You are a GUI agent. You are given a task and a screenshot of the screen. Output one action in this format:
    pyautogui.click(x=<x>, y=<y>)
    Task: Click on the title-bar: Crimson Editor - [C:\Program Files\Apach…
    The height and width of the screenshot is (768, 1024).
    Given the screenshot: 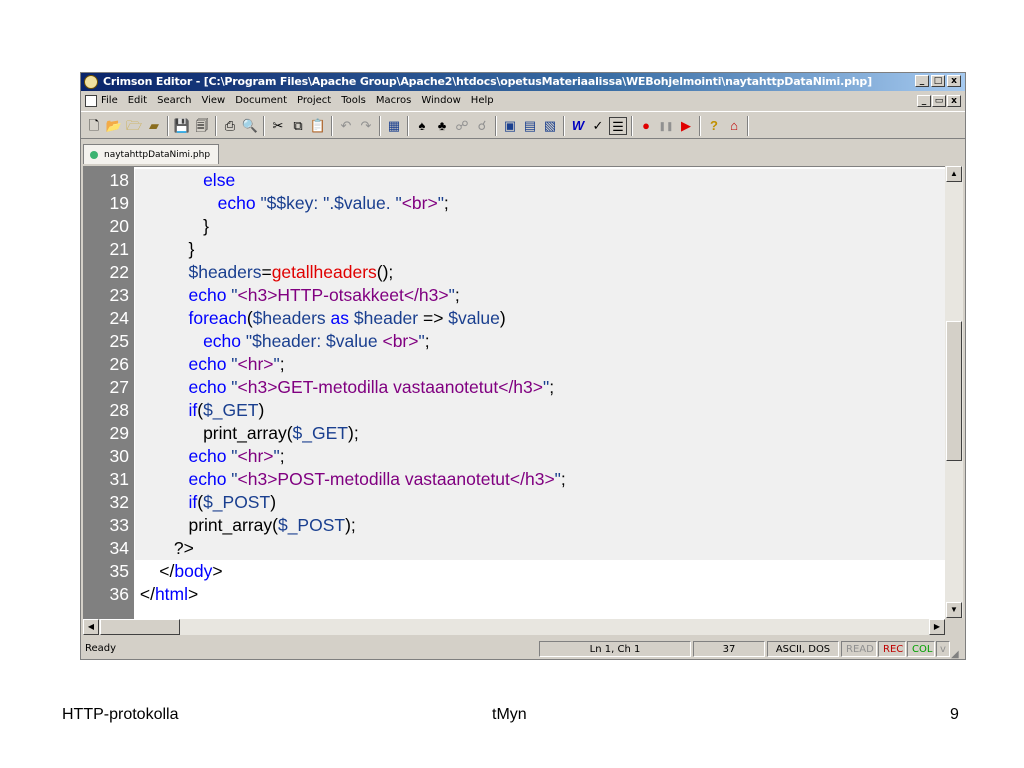 What is the action you would take?
    pyautogui.click(x=523, y=82)
    